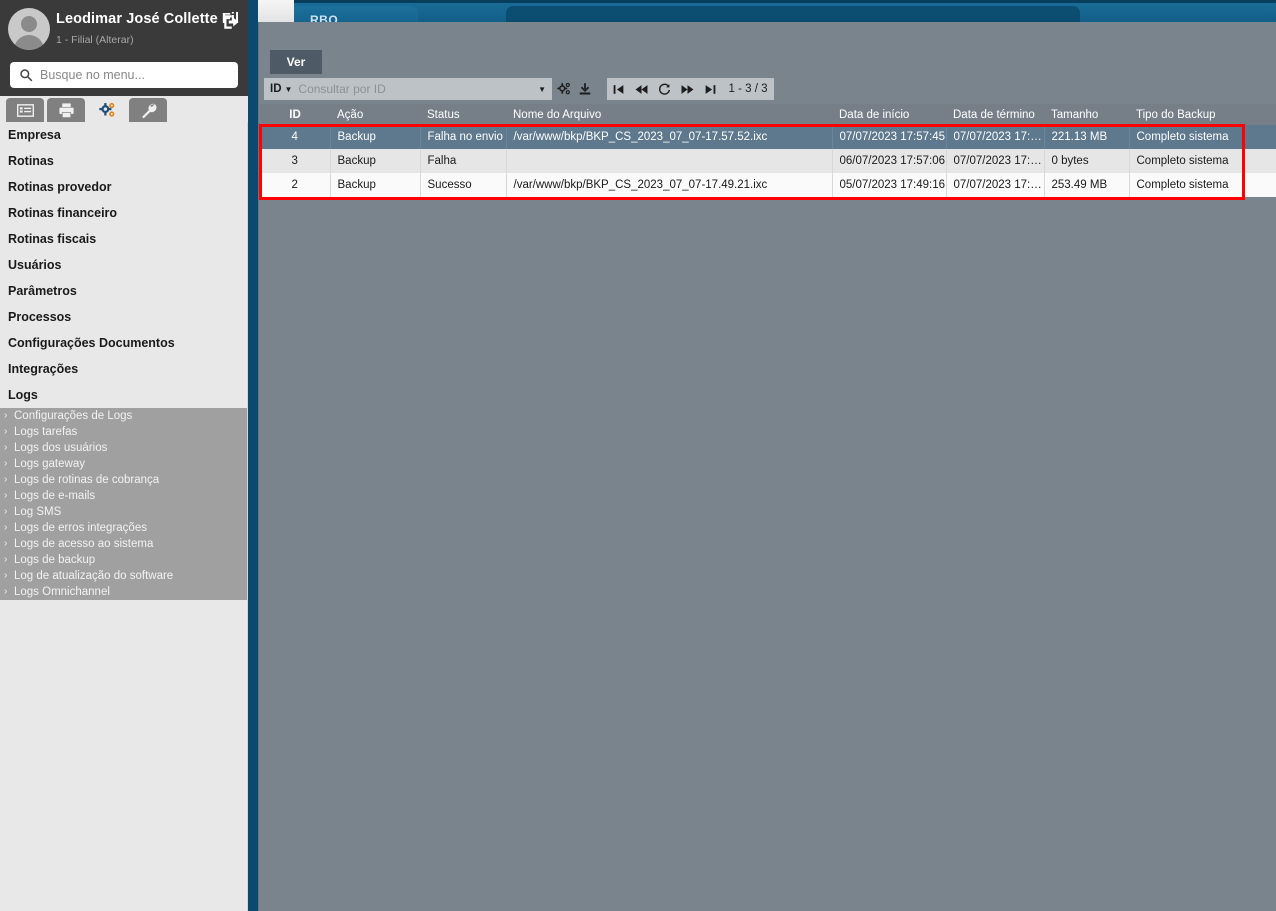  What do you see at coordinates (124, 343) in the screenshot?
I see `sidebar-item-configuracoes-documentos: Configurações Documentos` at bounding box center [124, 343].